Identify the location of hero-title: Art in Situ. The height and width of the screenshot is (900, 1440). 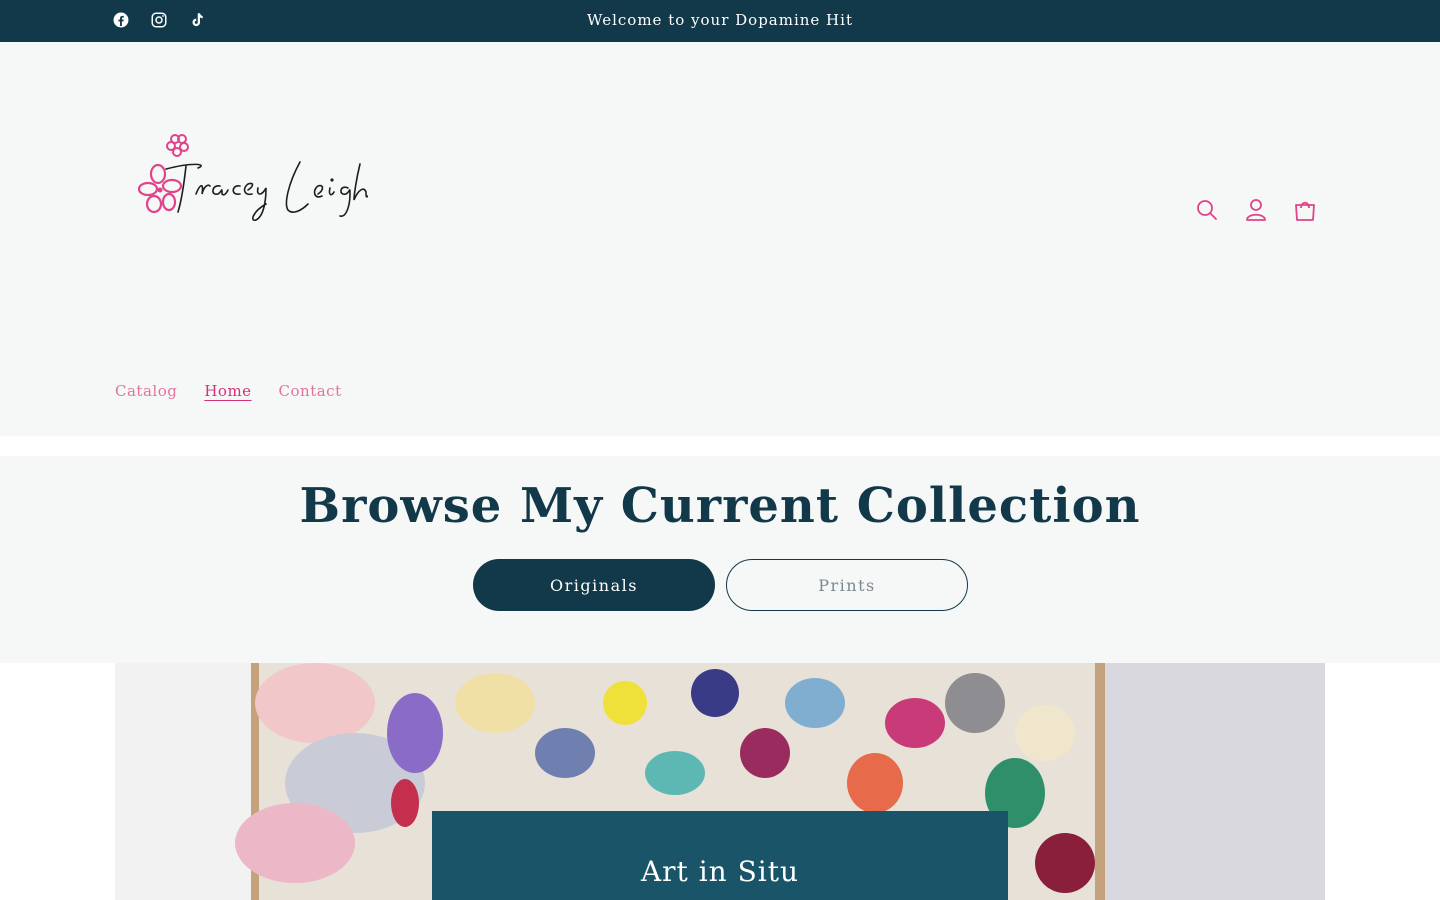
(720, 871).